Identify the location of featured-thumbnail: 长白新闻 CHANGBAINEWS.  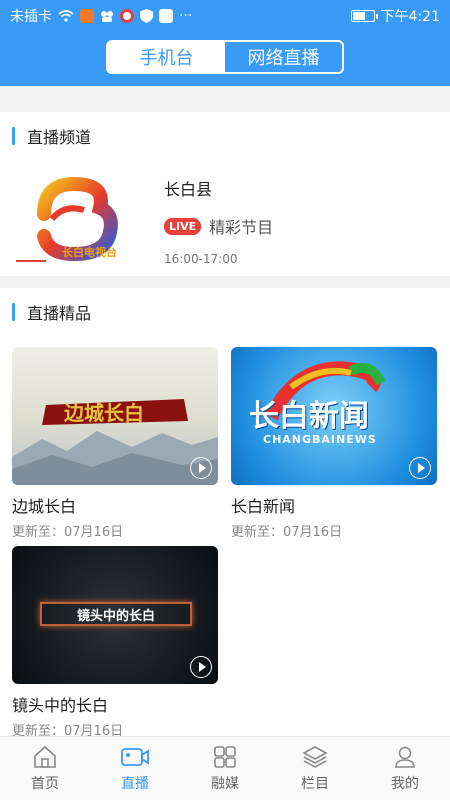
(334, 416).